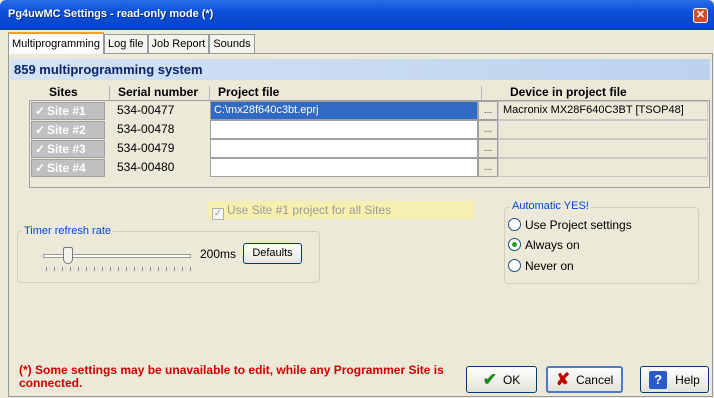 This screenshot has height=398, width=714. I want to click on site-label: Site #4, so click(66, 168).